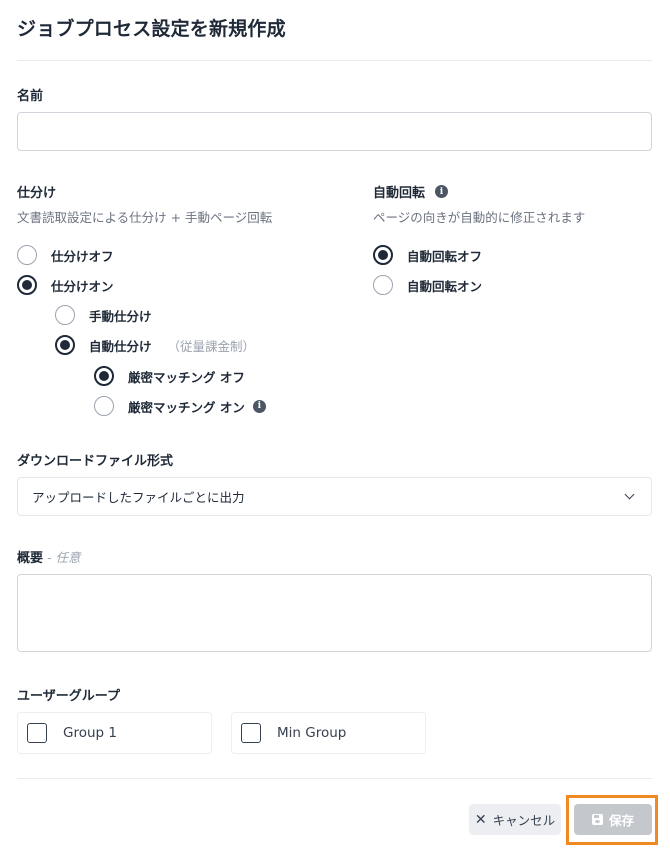 The width and height of the screenshot is (670, 852). I want to click on radio-strict-matching-on: 厳密マッチング オン i, so click(180, 406).